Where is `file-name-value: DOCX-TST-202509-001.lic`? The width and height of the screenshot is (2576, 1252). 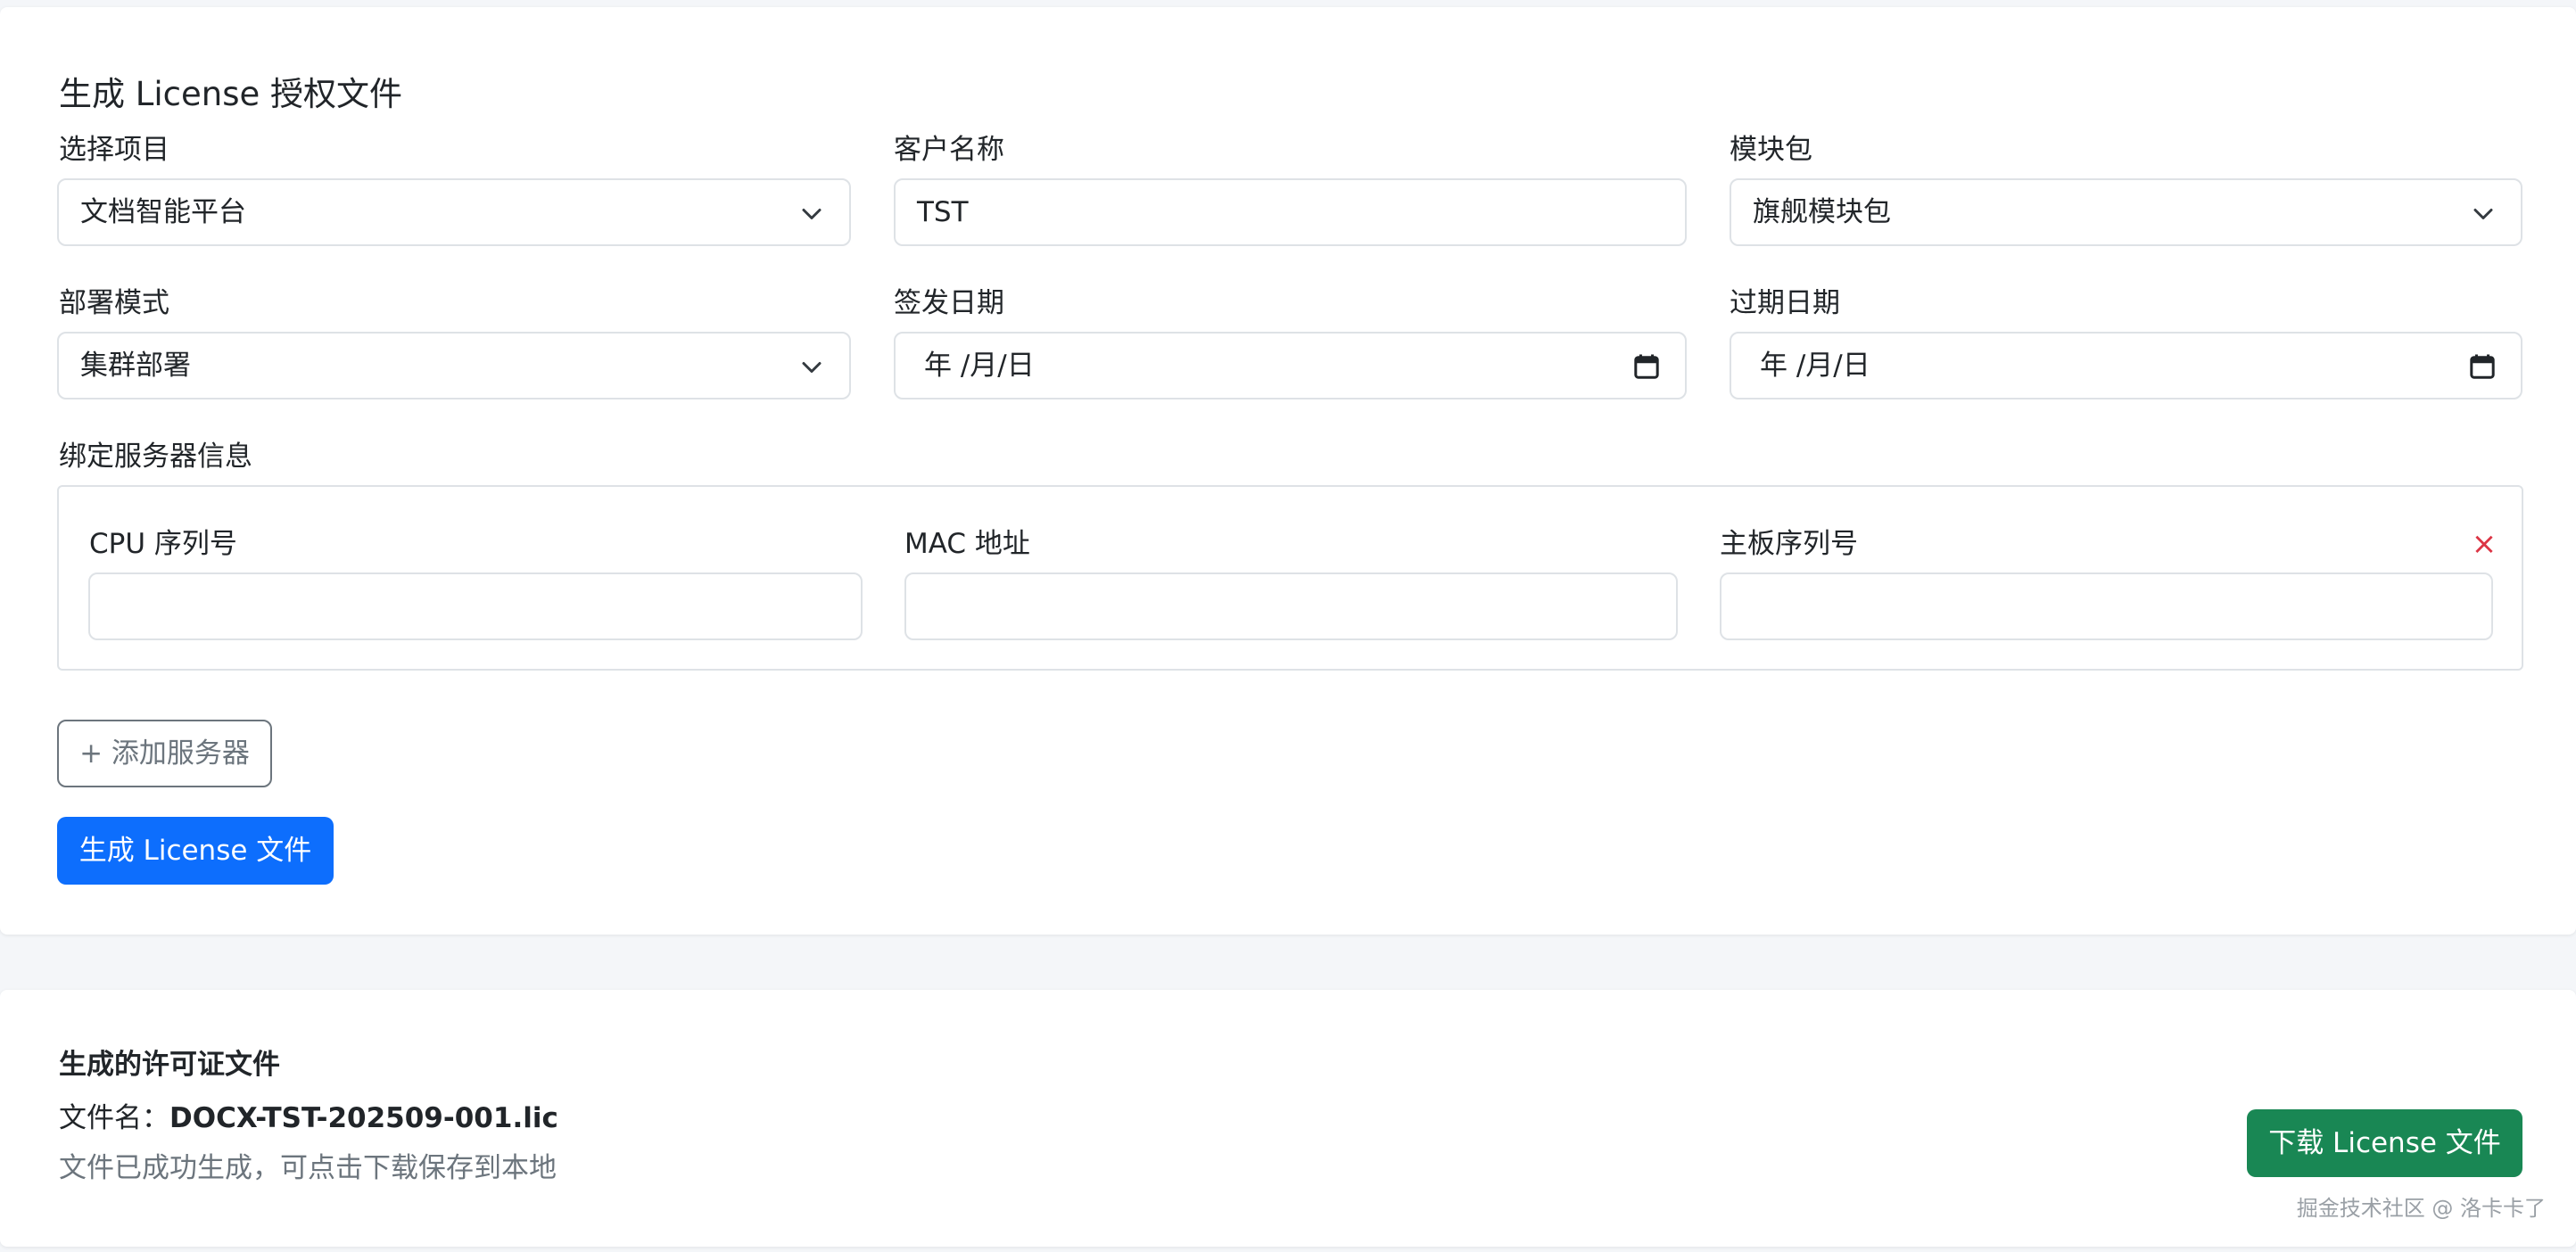
file-name-value: DOCX-TST-202509-001.lic is located at coordinates (363, 1118).